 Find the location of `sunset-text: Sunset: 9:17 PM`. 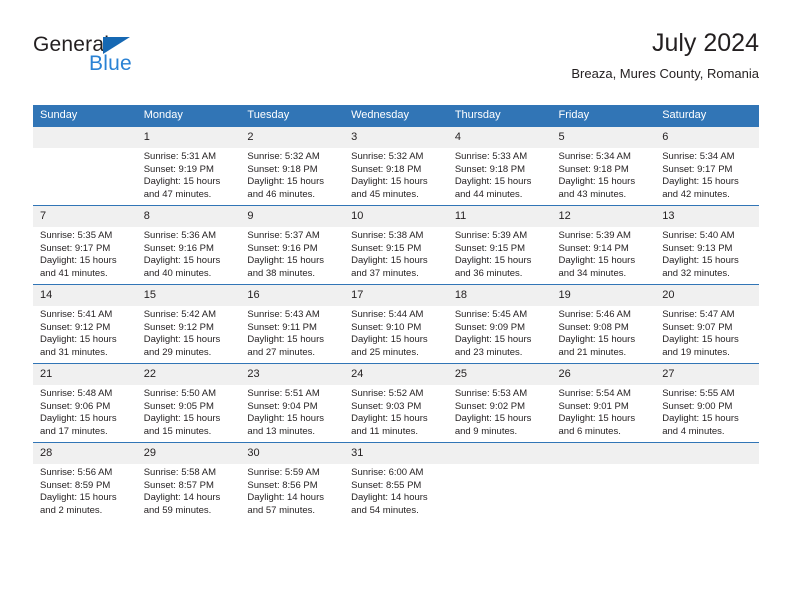

sunset-text: Sunset: 9:17 PM is located at coordinates (697, 169).